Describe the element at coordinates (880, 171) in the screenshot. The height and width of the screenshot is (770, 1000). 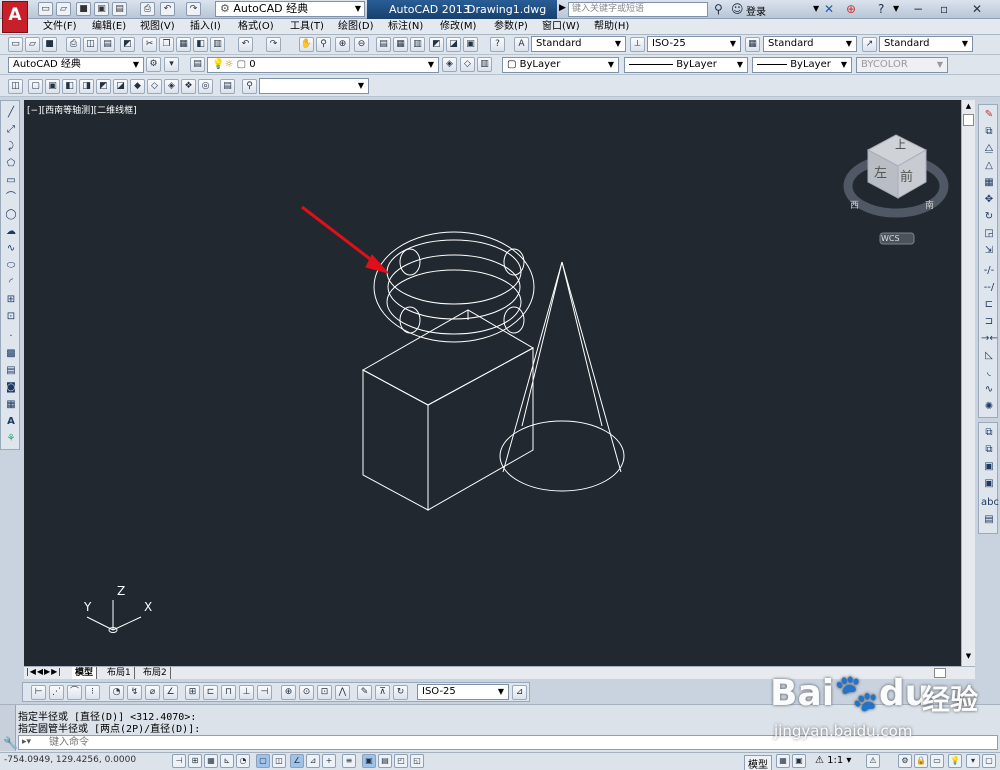
I see `viewcube-left-label: 左` at that location.